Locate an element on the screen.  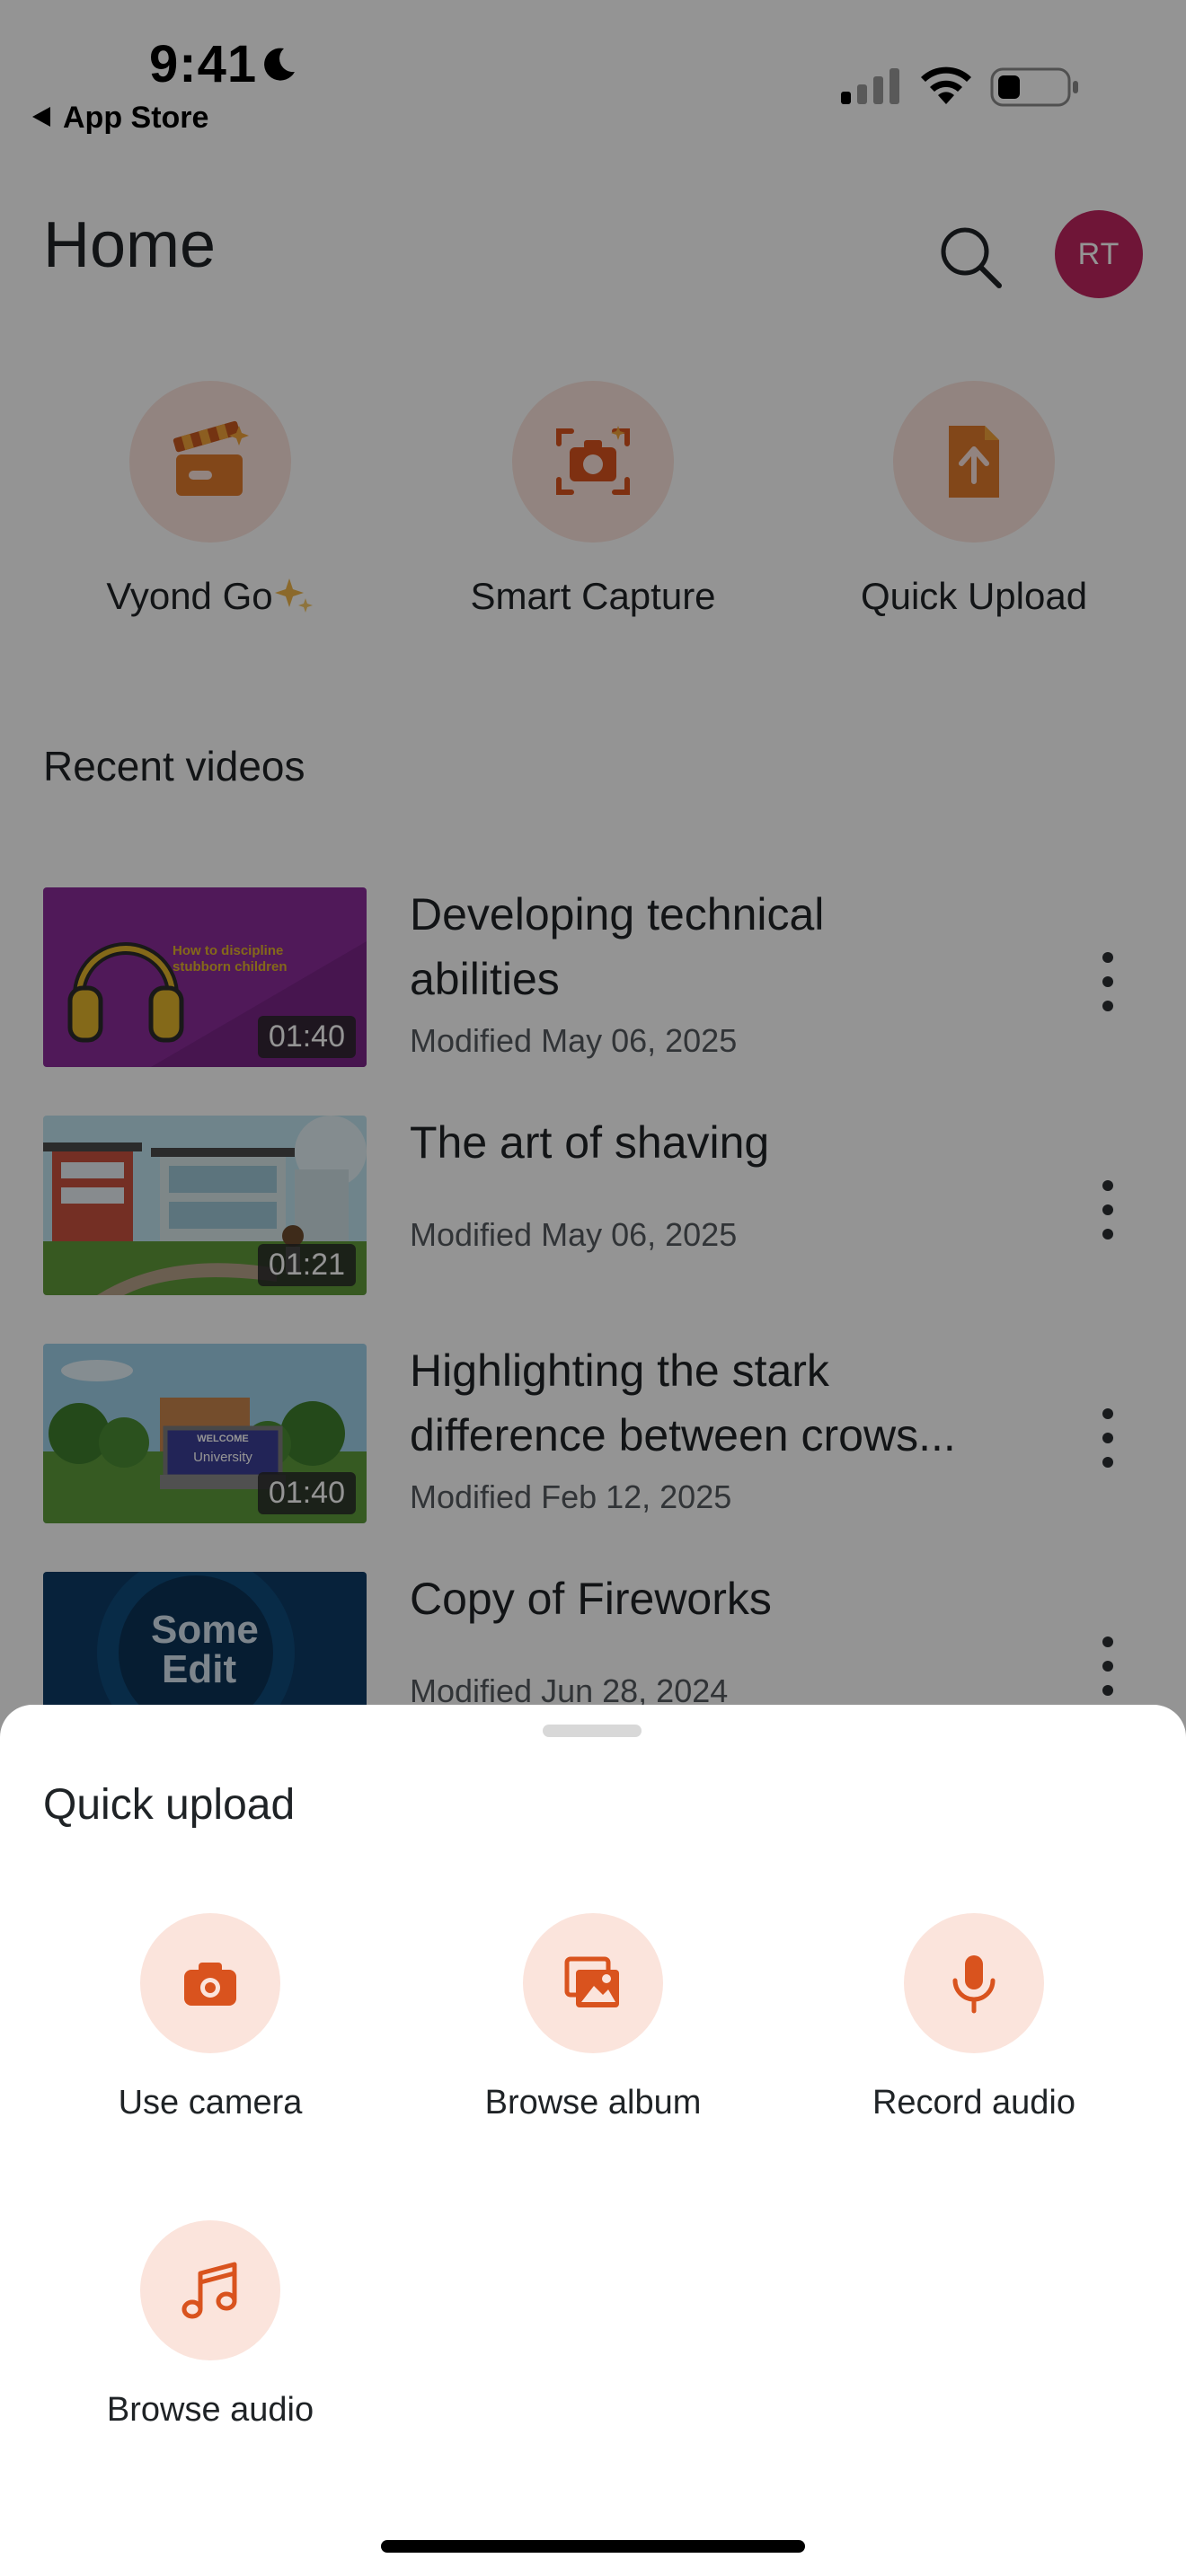
microphone-icon is located at coordinates (974, 1984).